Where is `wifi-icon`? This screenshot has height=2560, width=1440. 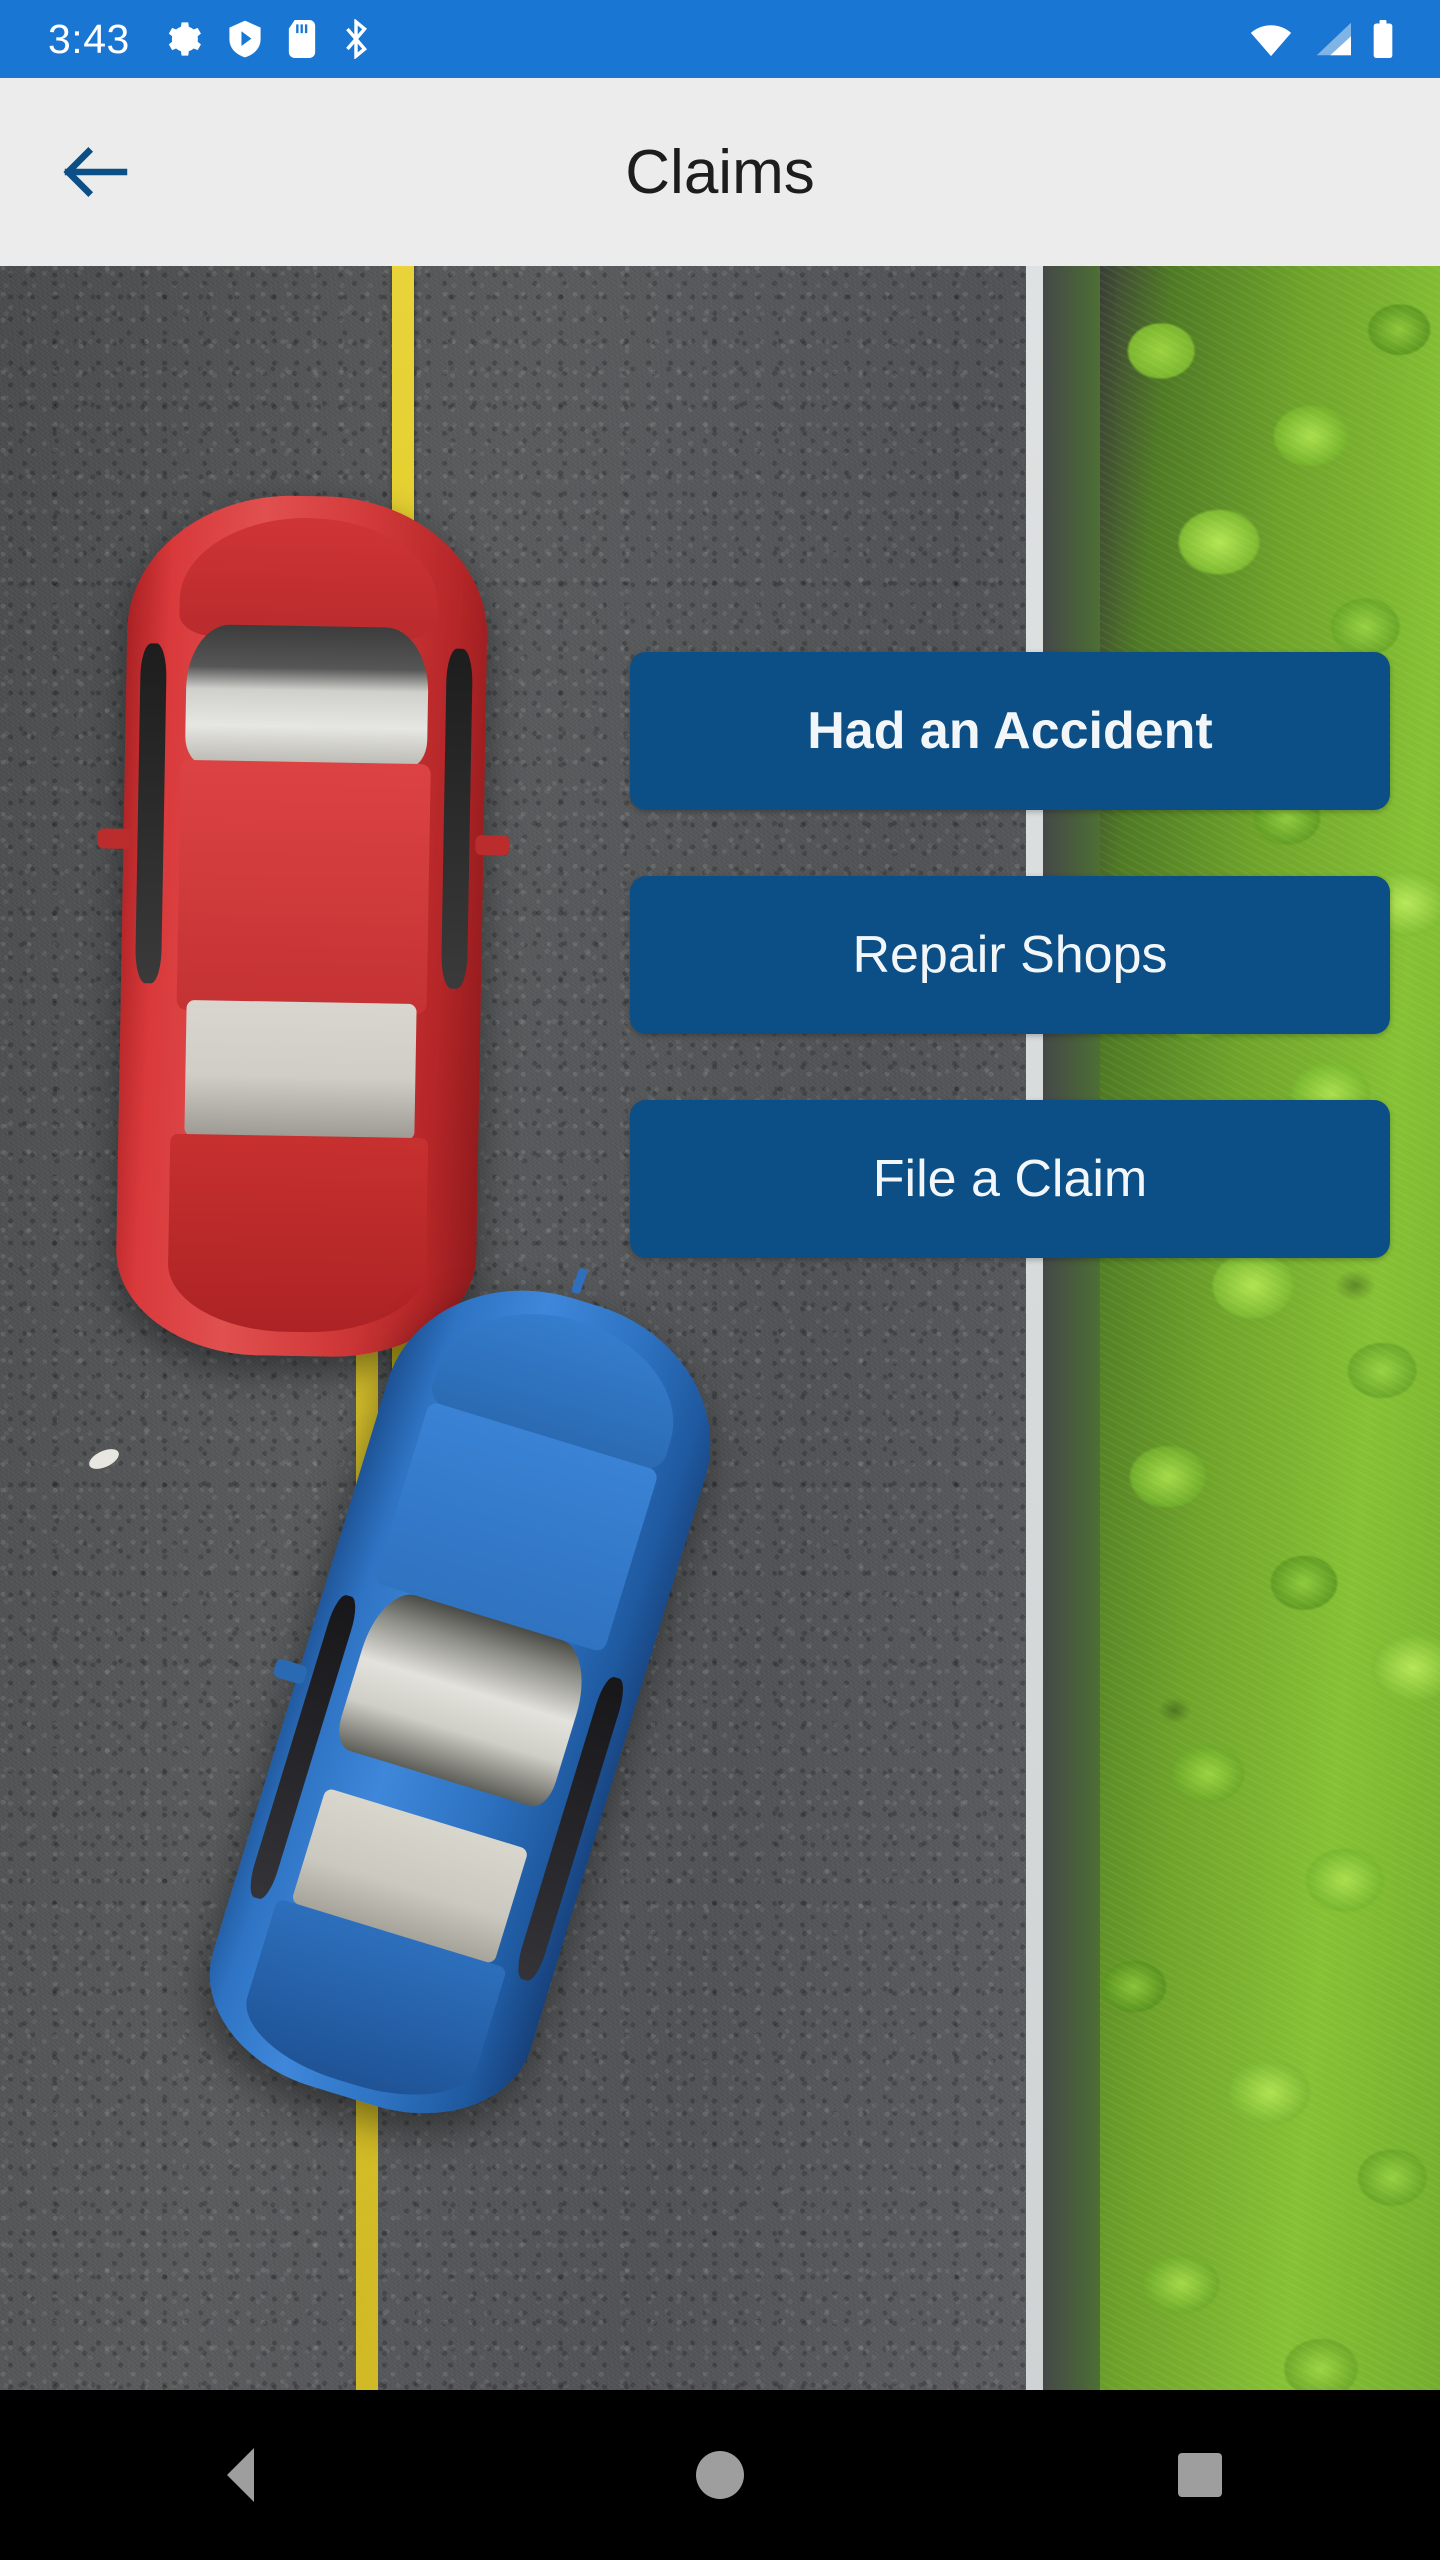
wifi-icon is located at coordinates (1271, 41).